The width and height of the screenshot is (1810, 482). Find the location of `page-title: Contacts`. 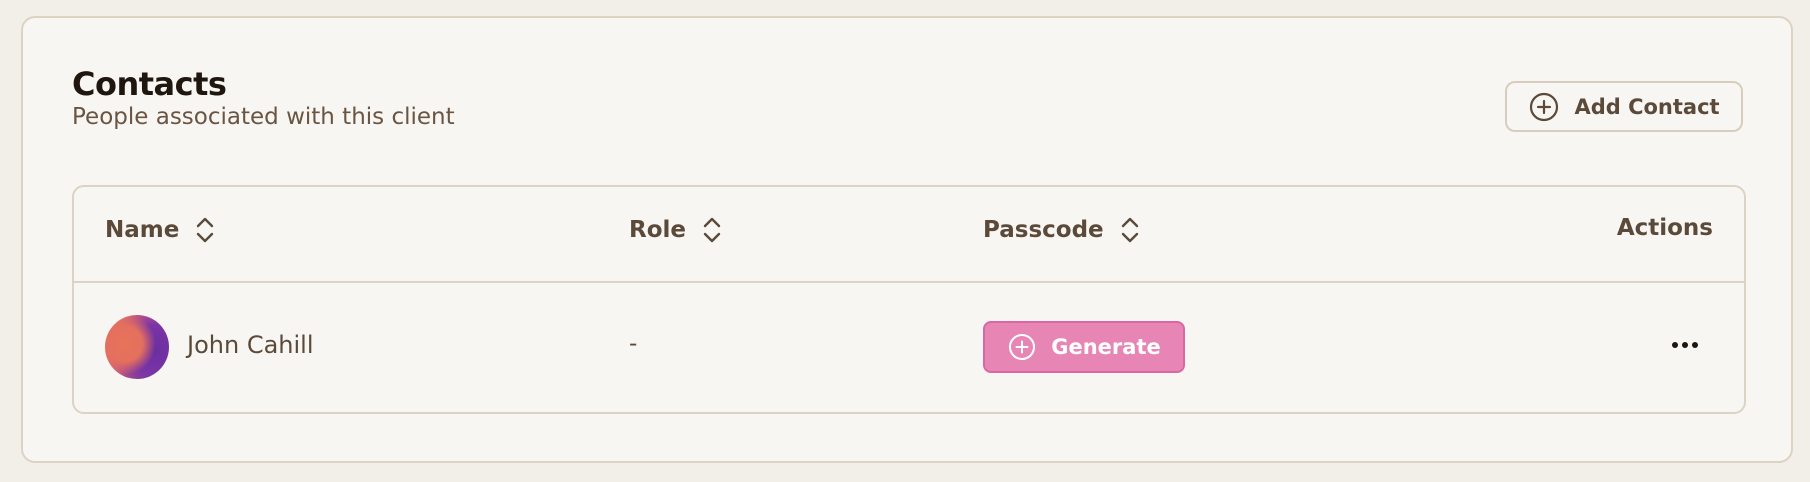

page-title: Contacts is located at coordinates (149, 84).